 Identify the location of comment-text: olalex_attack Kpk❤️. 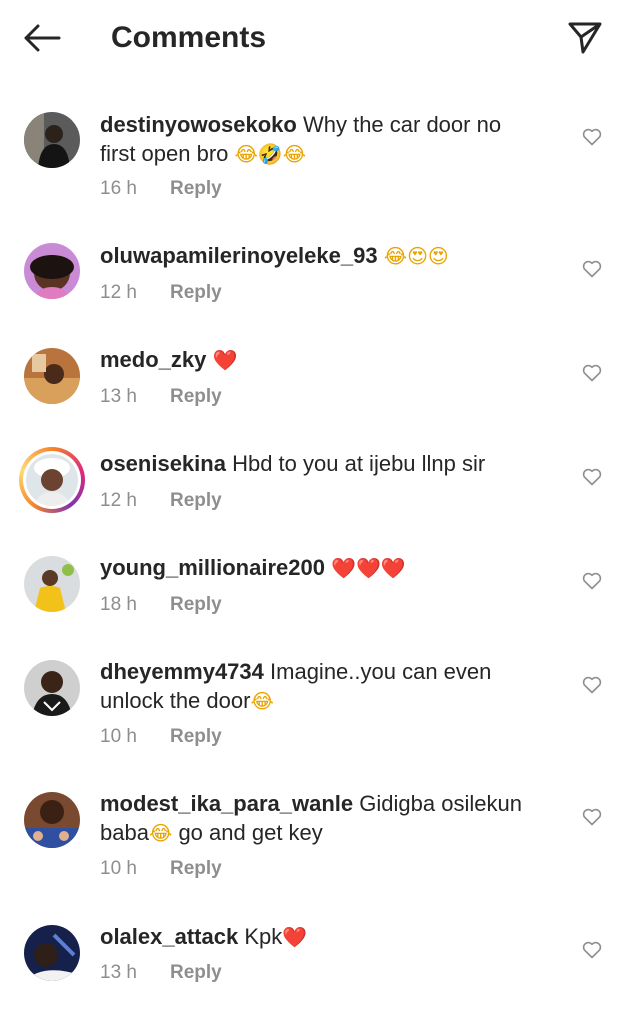
(320, 937).